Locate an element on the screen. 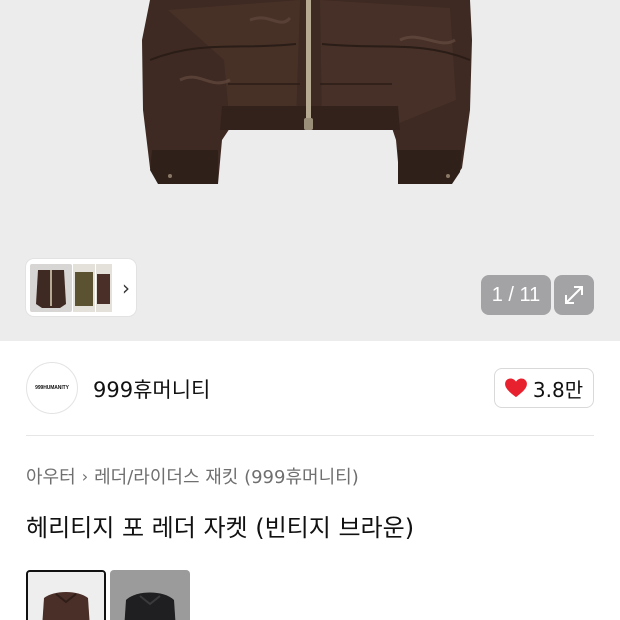 The image size is (620, 620). thumbnail-strip: › is located at coordinates (81, 287).